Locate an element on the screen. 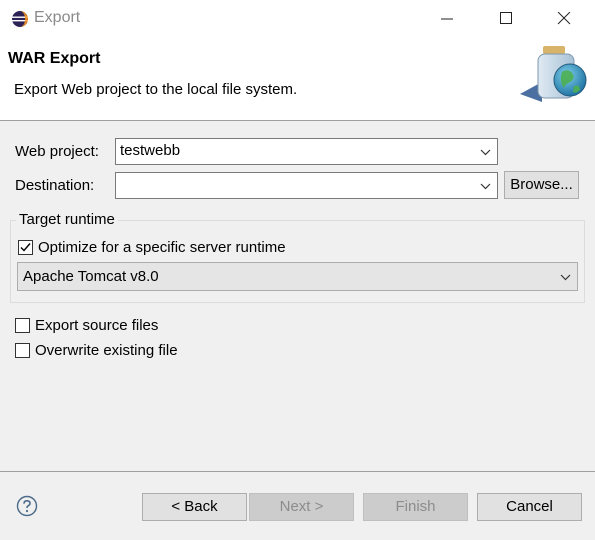 This screenshot has height=540, width=595. export-source-checkbox is located at coordinates (22, 325).